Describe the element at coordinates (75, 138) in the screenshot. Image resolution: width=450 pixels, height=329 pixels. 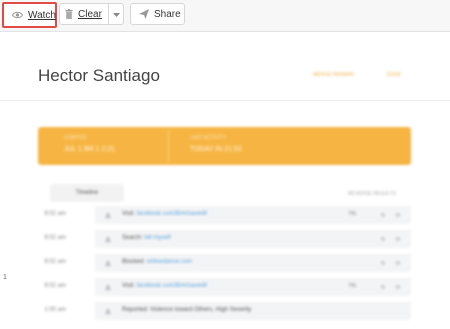
I see `banner-left-label: STARTED` at that location.